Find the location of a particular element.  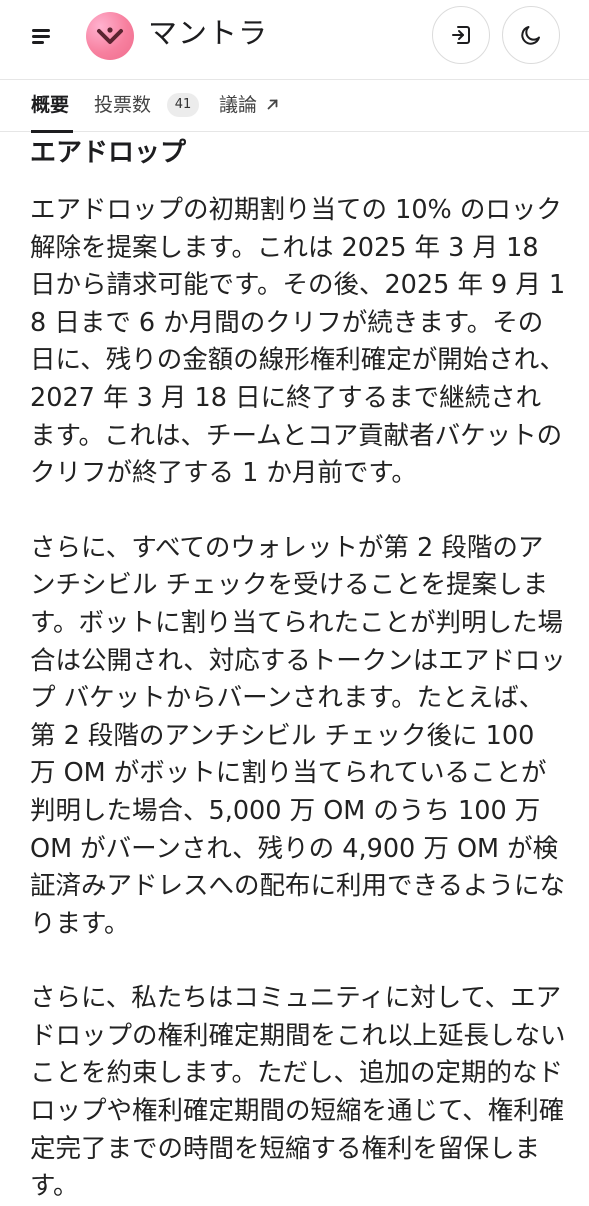

top-app-bar: マントラ is located at coordinates (294, 40).